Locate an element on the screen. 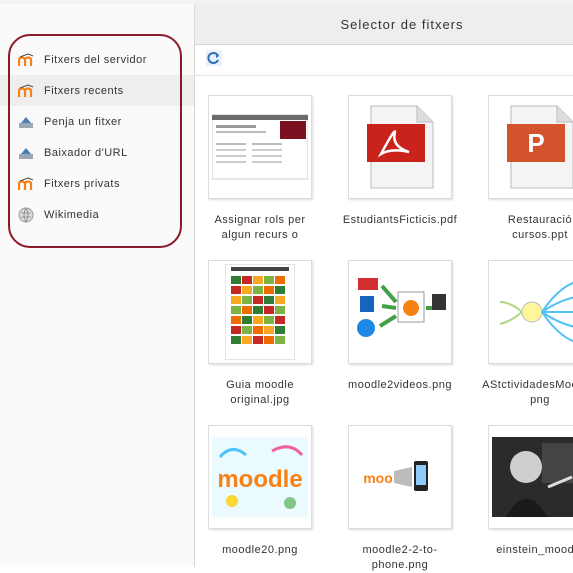 This screenshot has width=573, height=573. sidebar-item-label: Fitxers privats is located at coordinates (82, 183).